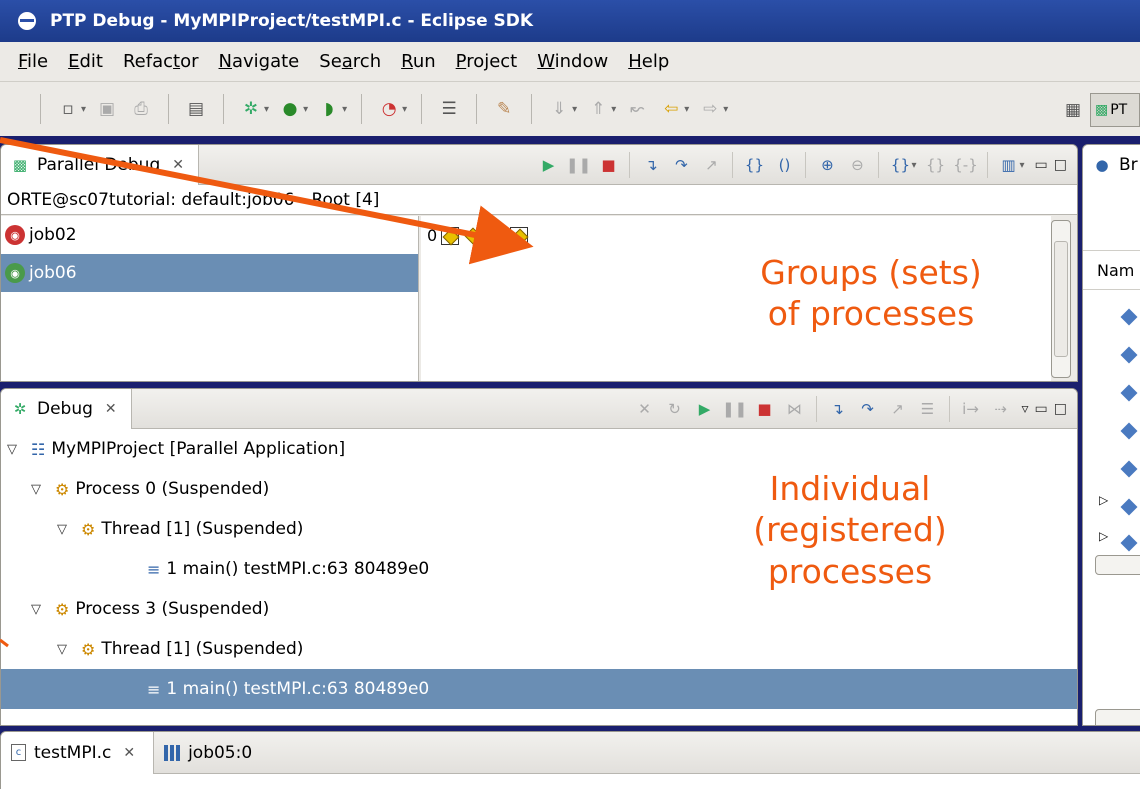  I want to click on remove-from-set-icon: {-}, so click(965, 165).